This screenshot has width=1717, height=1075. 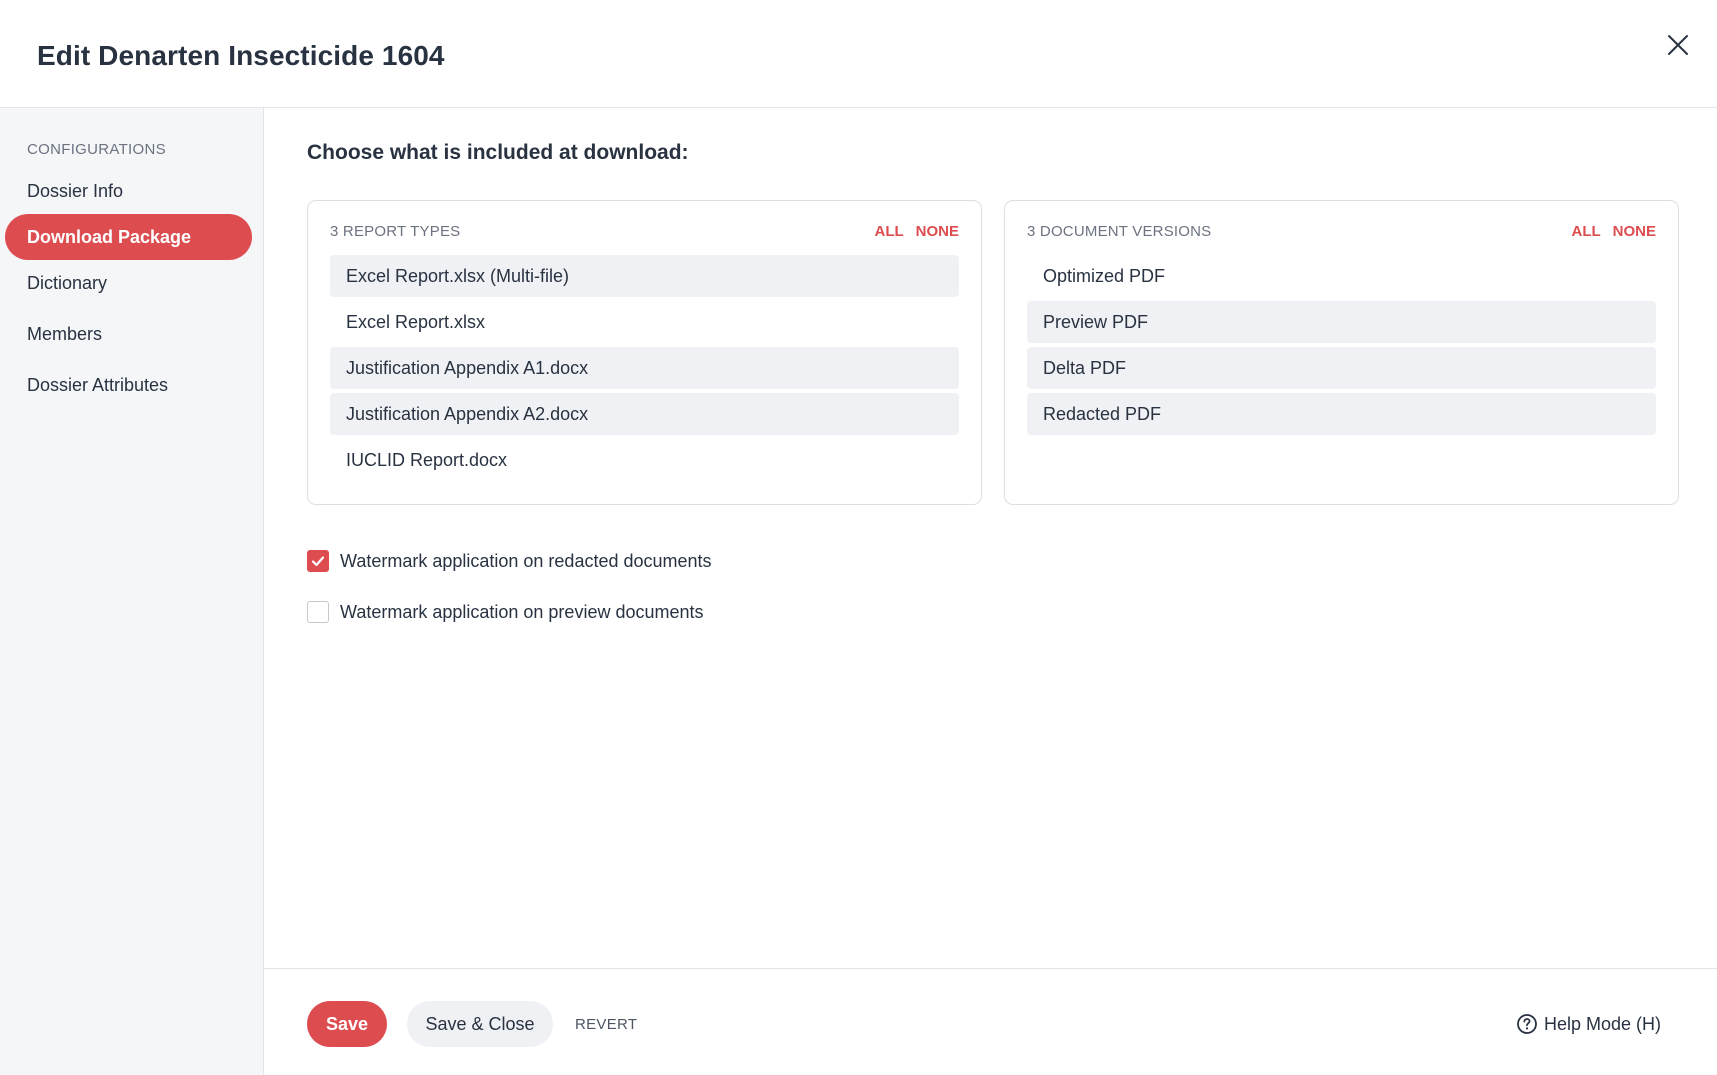 I want to click on document-versions-all-button: ALL, so click(x=1585, y=231).